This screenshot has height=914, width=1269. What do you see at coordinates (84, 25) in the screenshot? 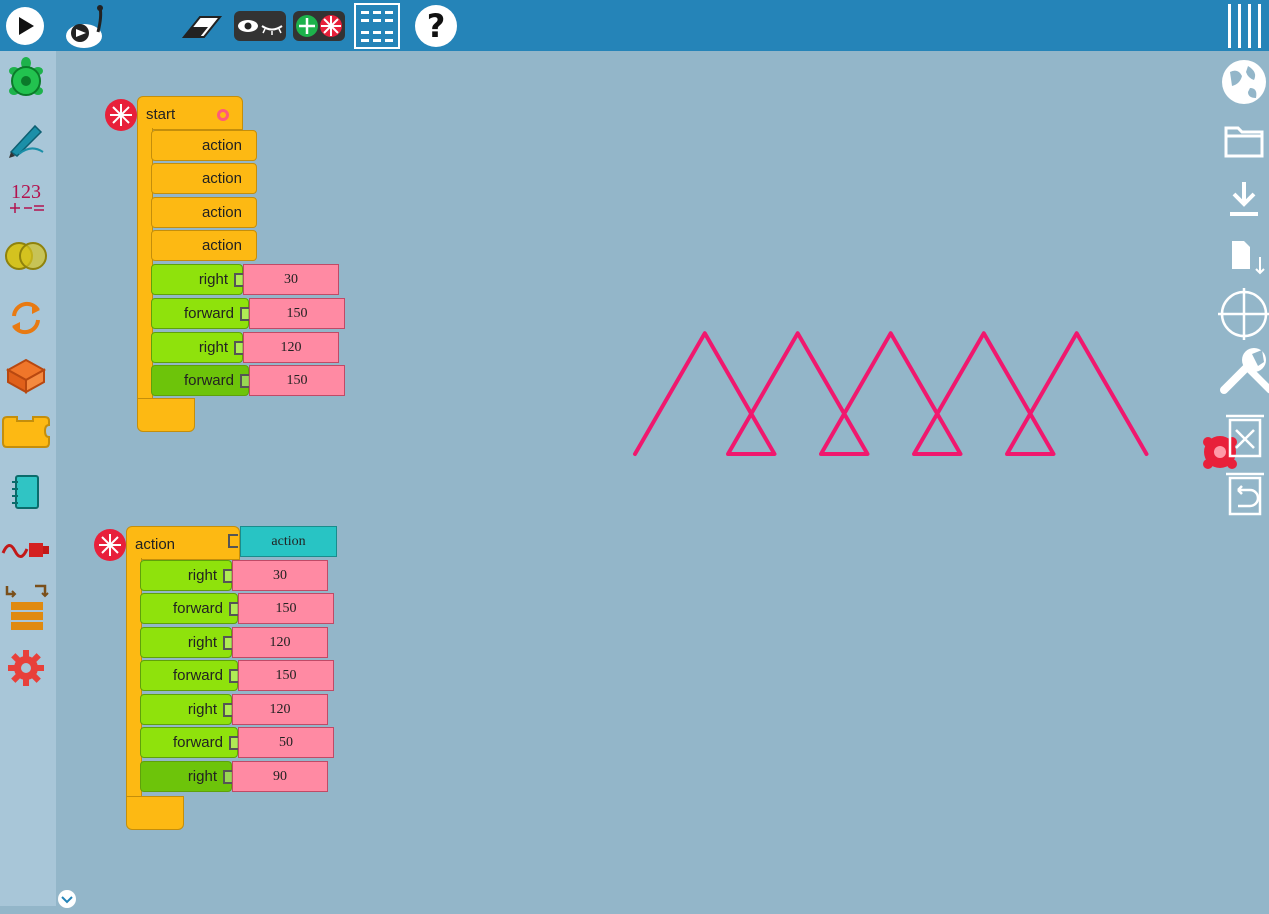
I see `run-slow-button` at bounding box center [84, 25].